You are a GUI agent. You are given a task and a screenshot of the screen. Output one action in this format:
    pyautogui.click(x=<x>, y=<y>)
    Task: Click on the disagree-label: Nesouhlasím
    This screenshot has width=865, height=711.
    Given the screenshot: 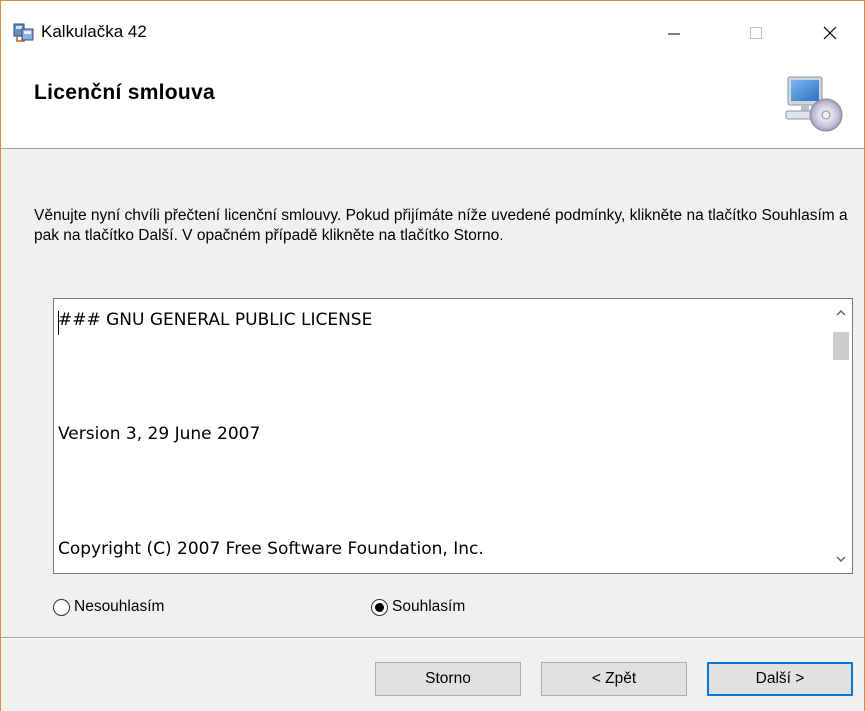 What is the action you would take?
    pyautogui.click(x=119, y=606)
    